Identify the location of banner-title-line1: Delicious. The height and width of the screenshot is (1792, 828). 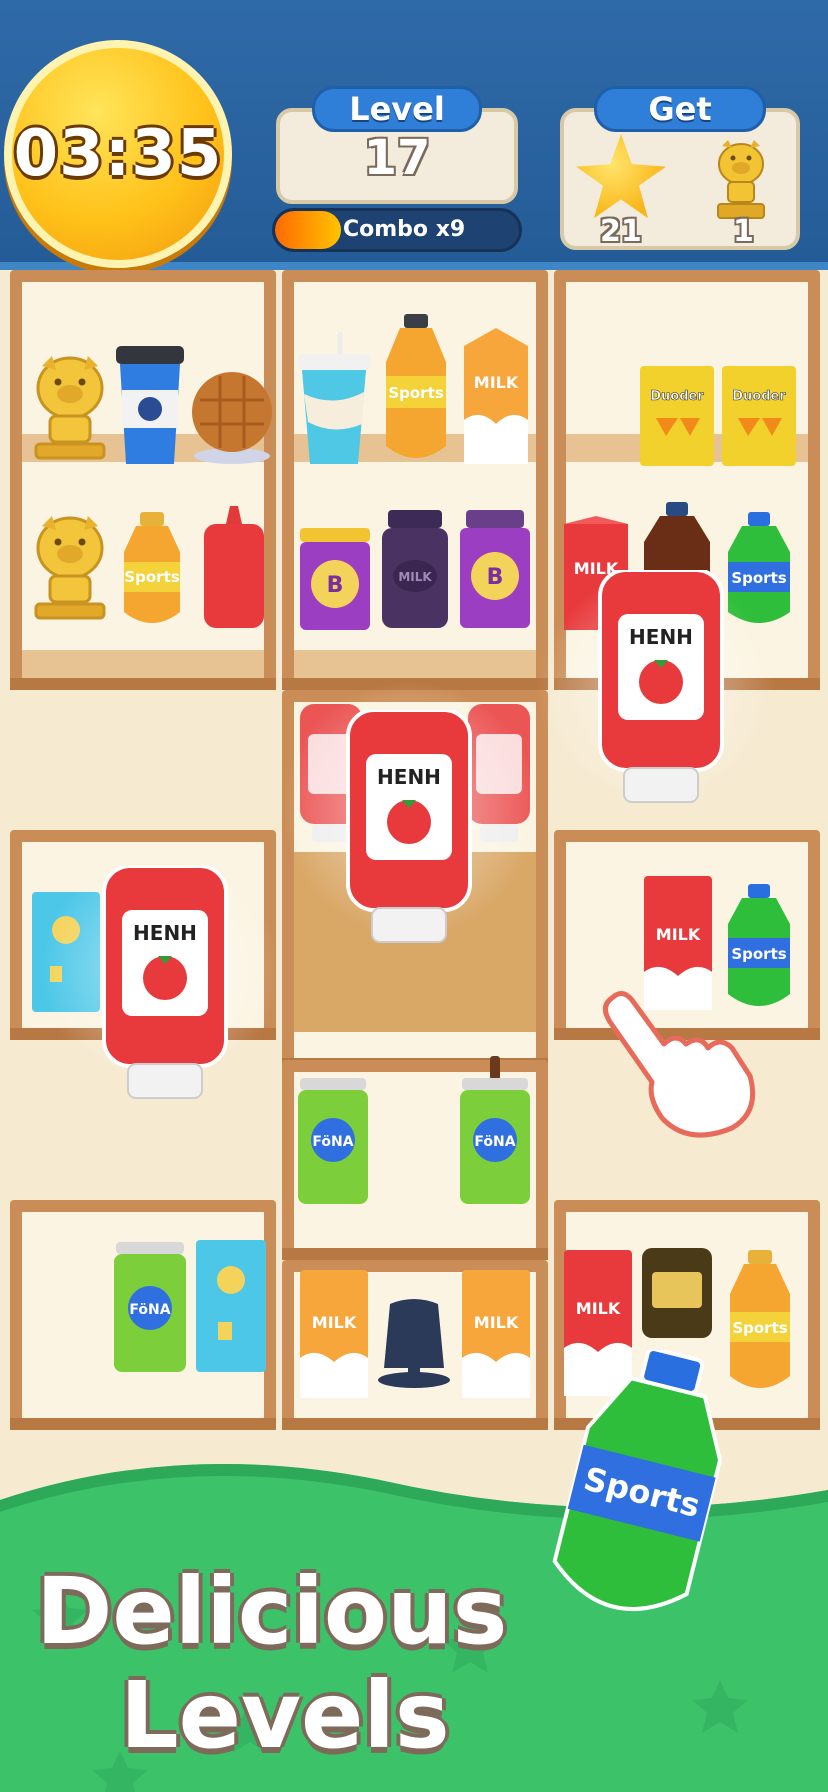
(272, 1611).